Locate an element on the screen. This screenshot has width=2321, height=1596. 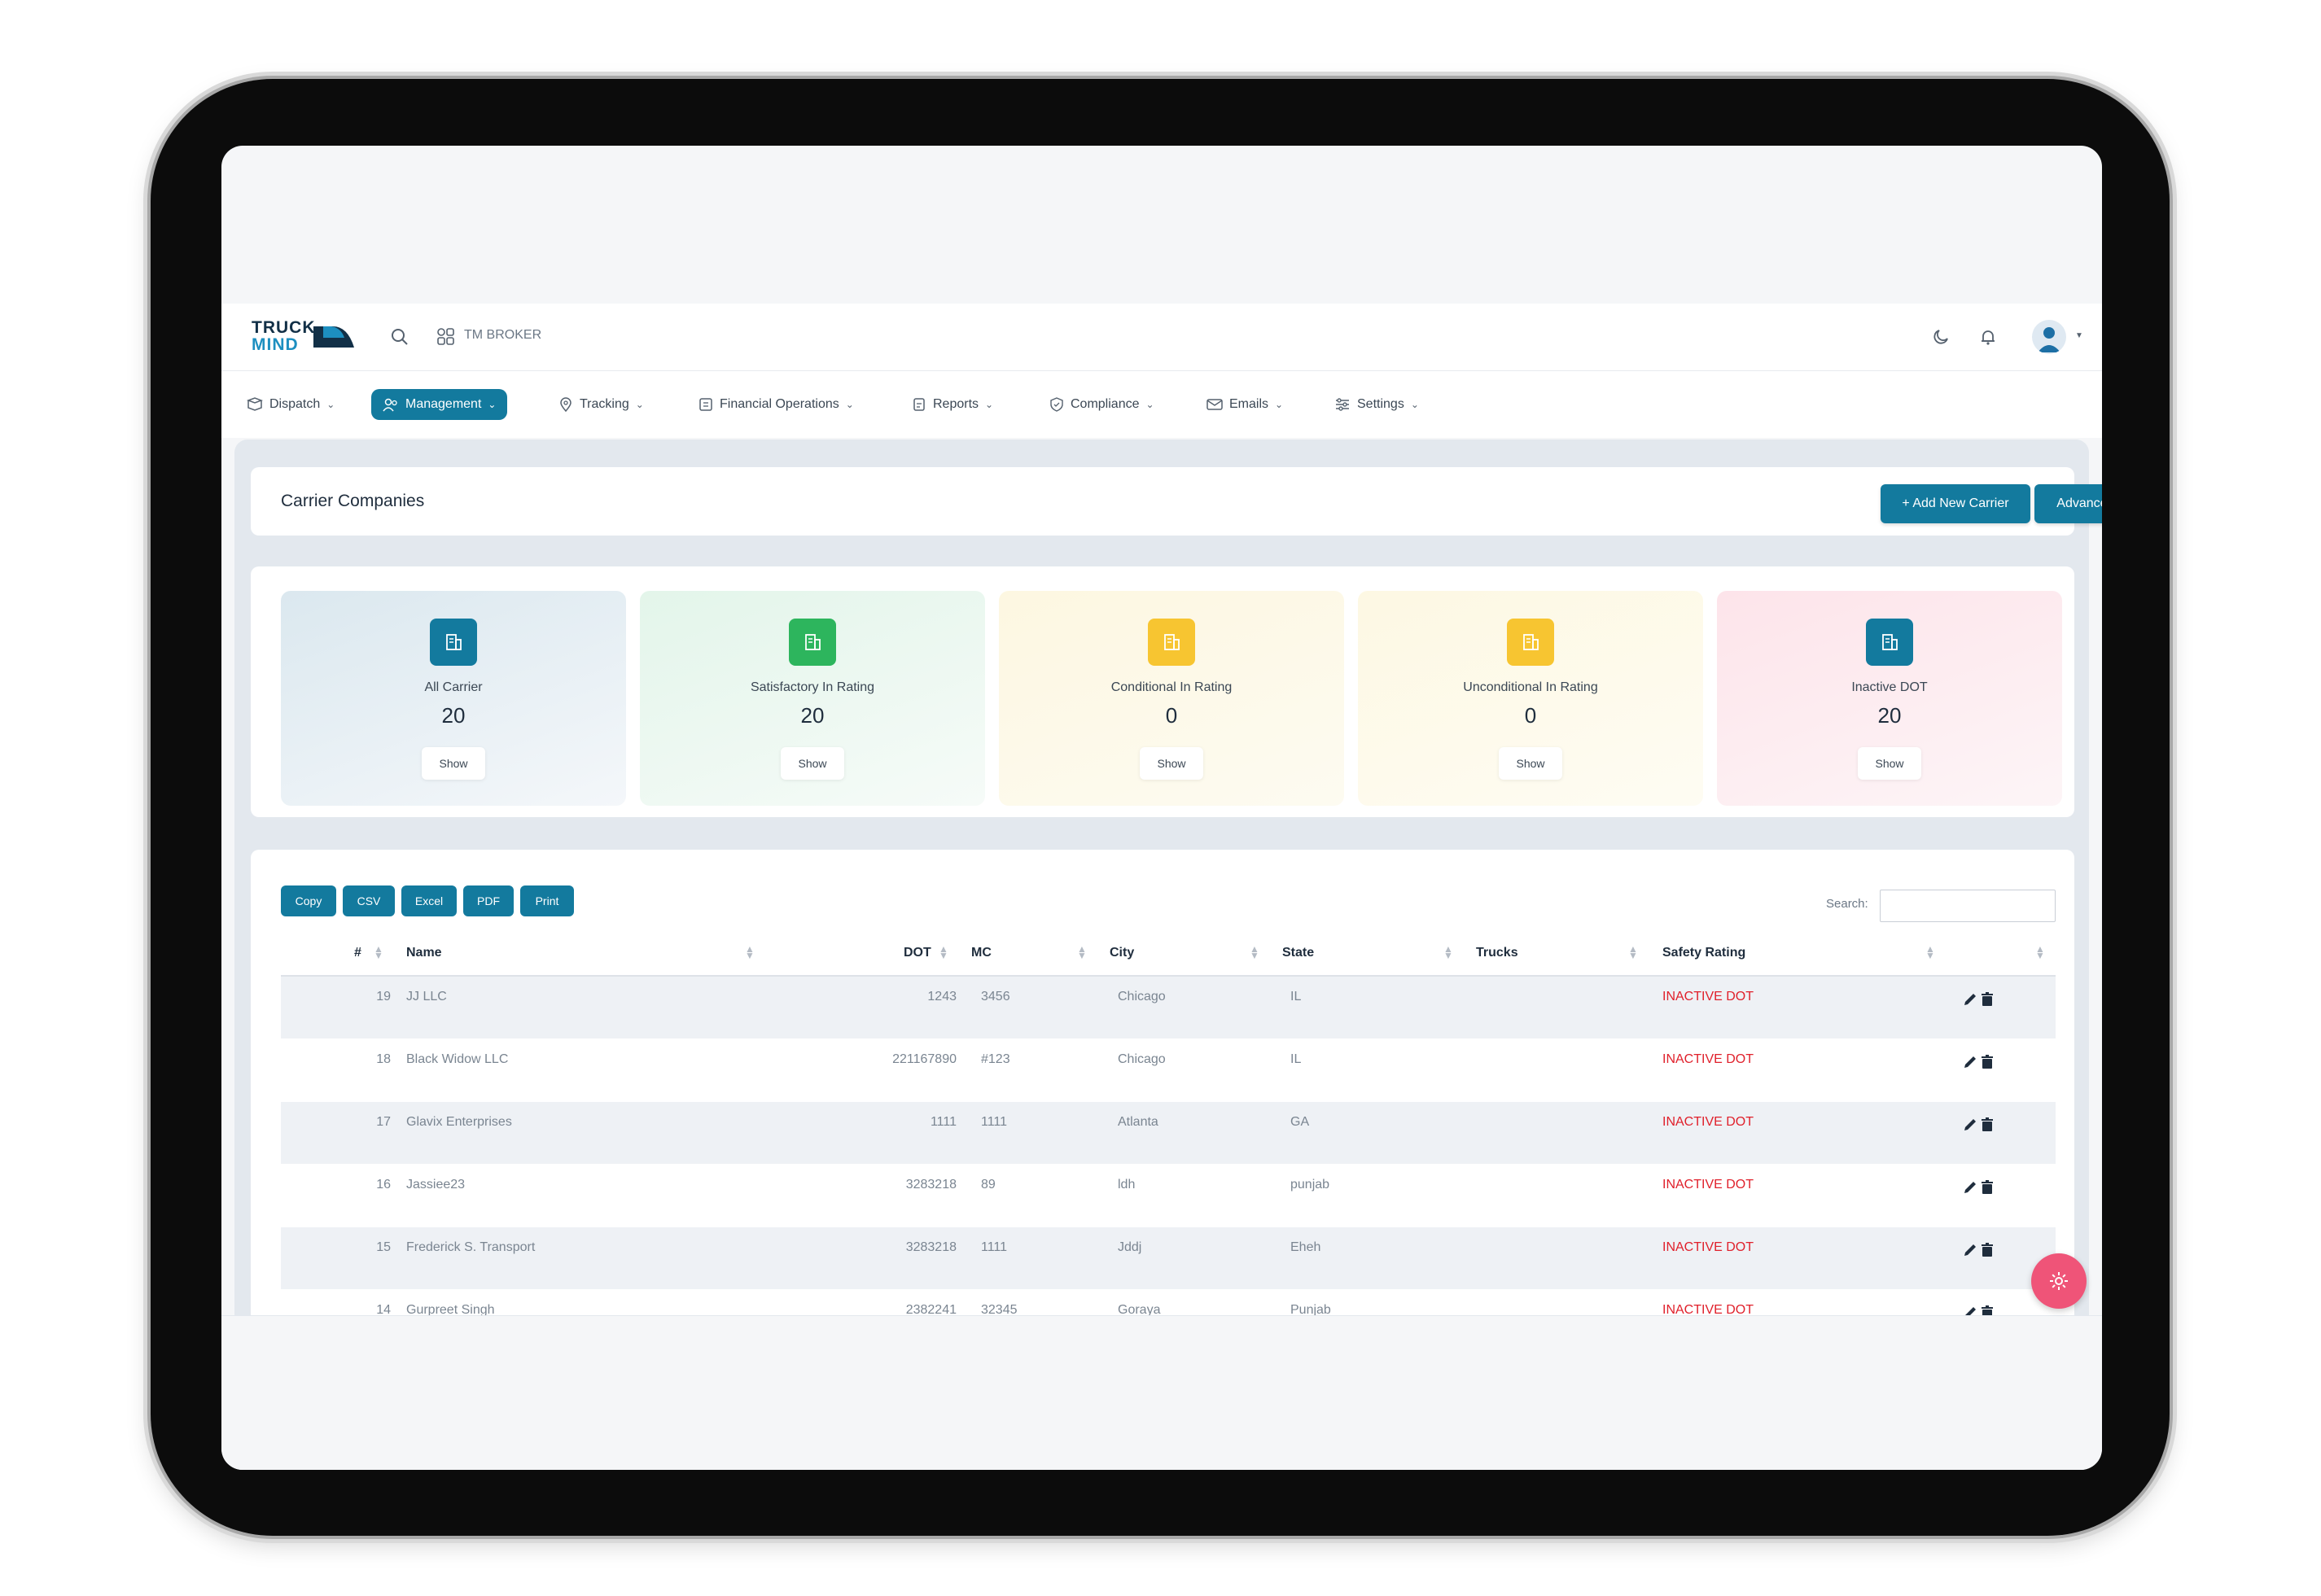
col-city: City is located at coordinates (1122, 953).